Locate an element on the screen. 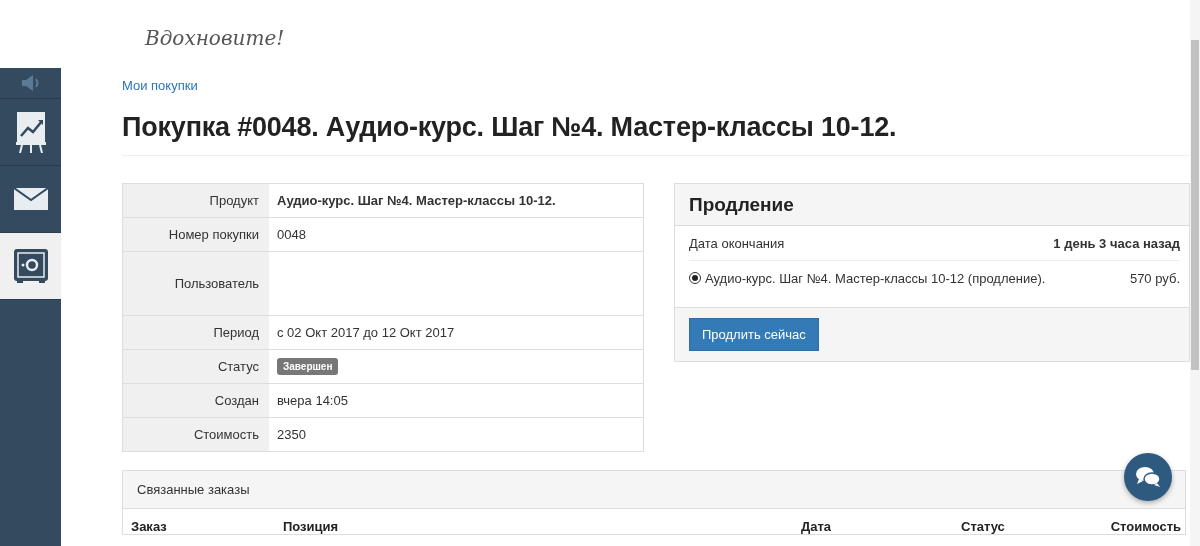  chat-bubbles-icon is located at coordinates (1148, 477).